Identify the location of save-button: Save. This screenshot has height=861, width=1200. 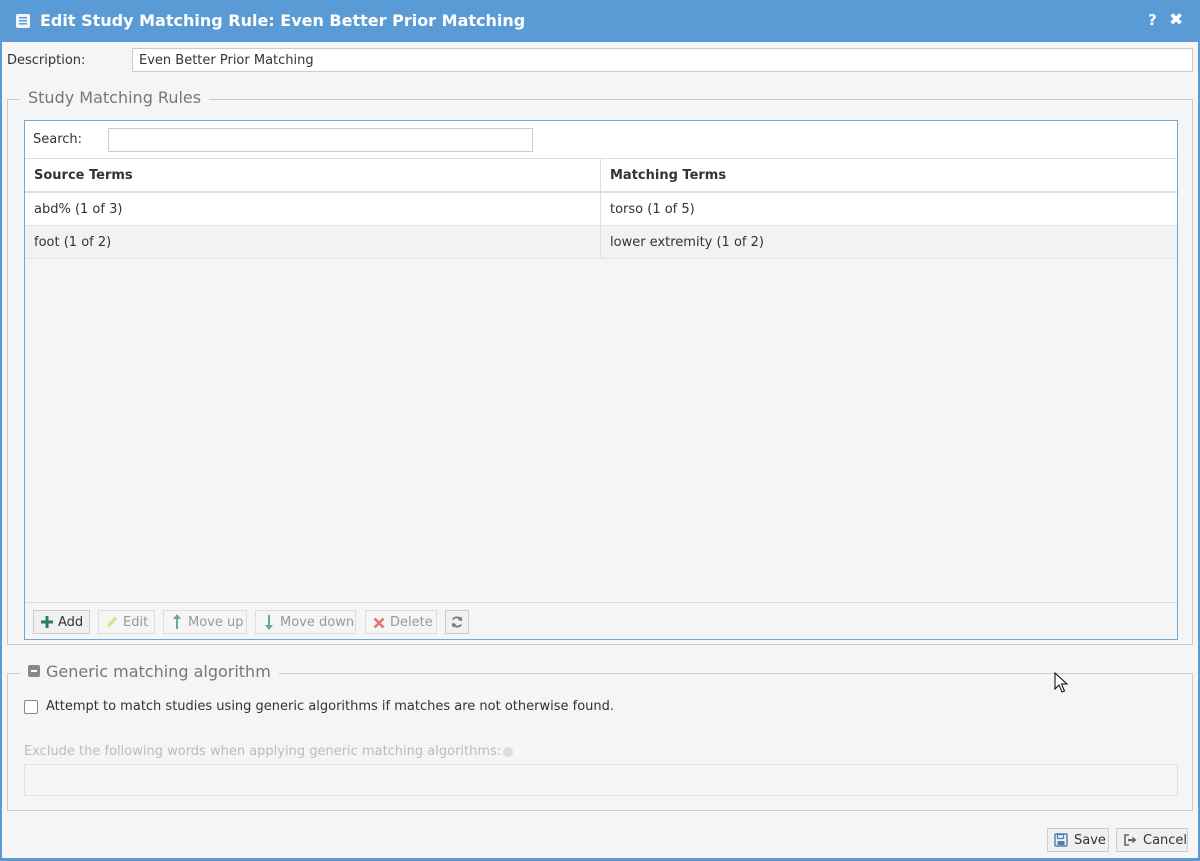
(1078, 840).